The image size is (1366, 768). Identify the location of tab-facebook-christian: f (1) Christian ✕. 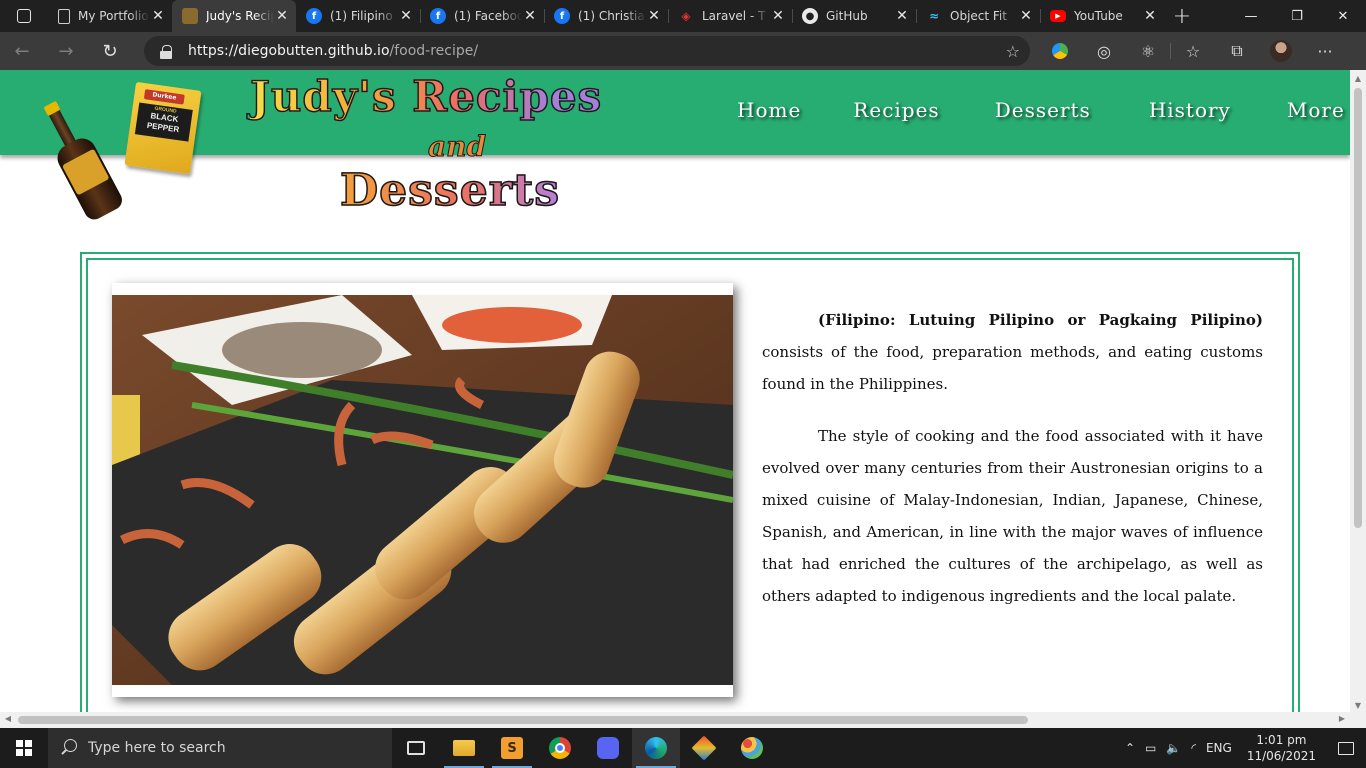
(606, 16).